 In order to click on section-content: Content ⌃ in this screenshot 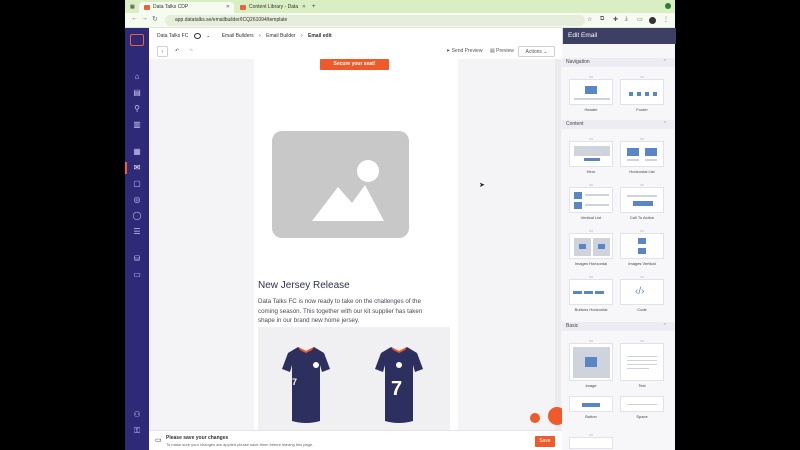, I will do `click(618, 124)`.